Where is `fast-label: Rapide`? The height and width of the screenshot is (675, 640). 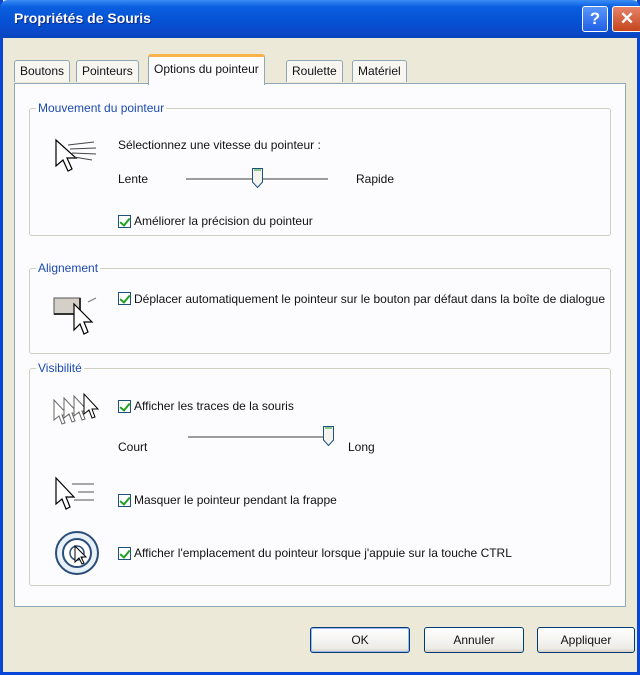
fast-label: Rapide is located at coordinates (375, 179).